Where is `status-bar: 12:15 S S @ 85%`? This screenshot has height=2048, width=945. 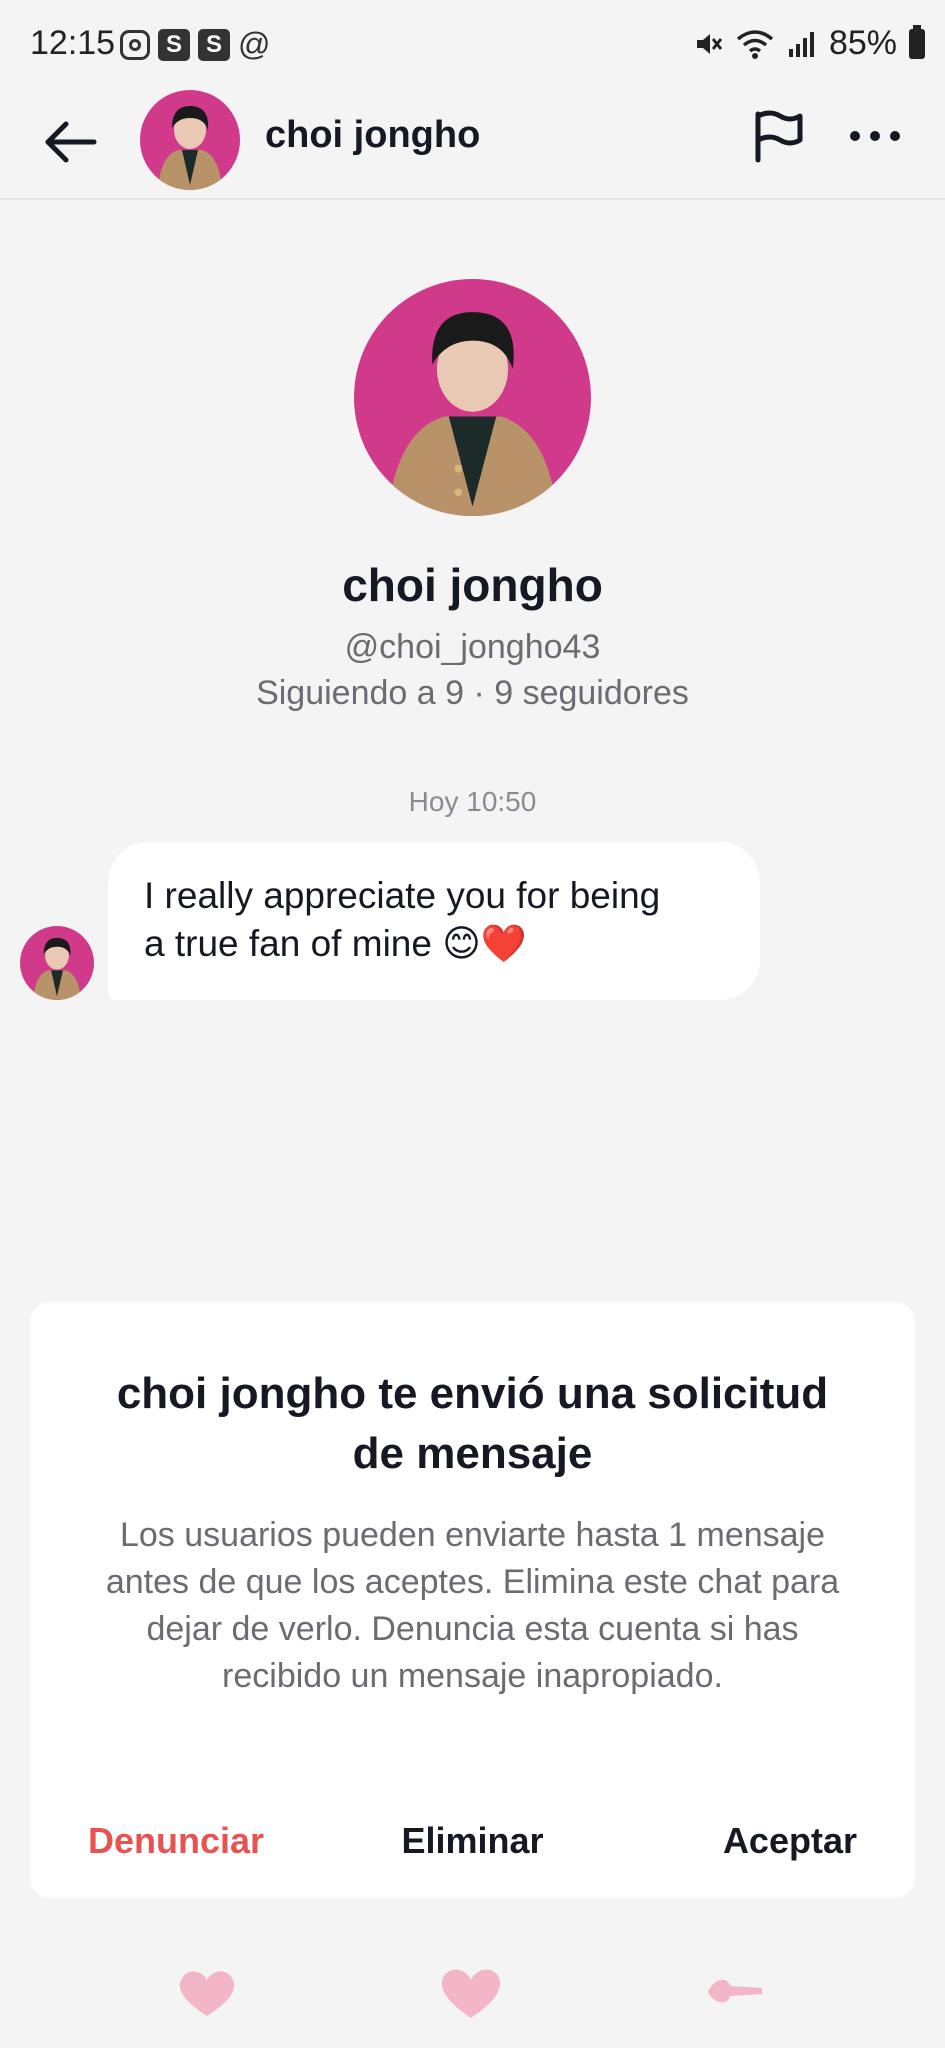
status-bar: 12:15 S S @ 85% is located at coordinates (472, 45).